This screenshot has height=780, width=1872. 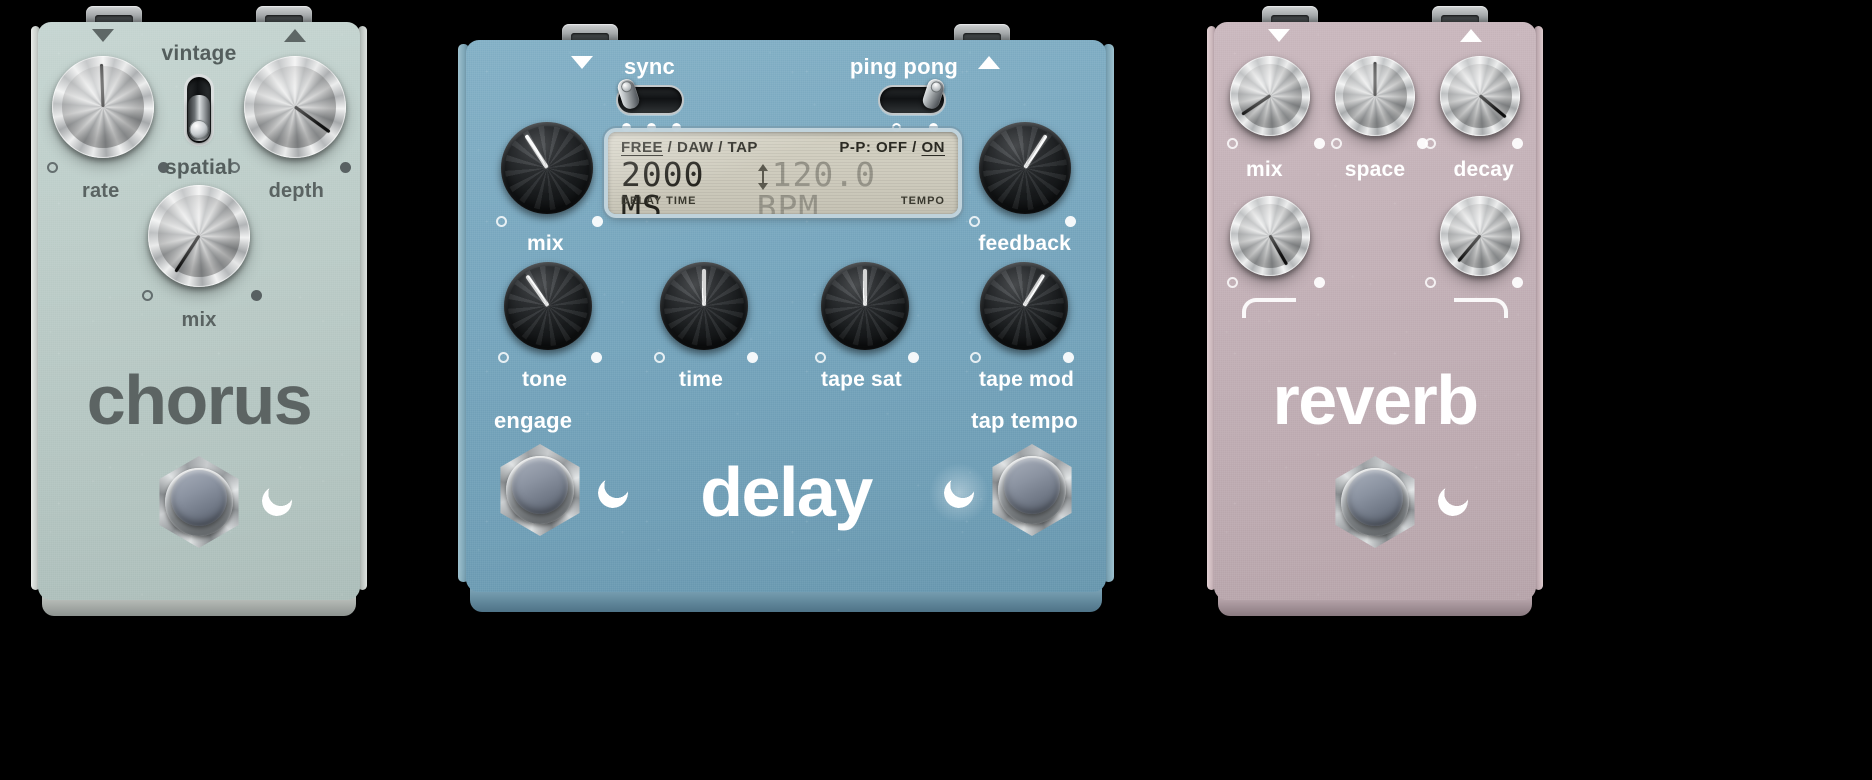 I want to click on knob-time-min-marker, so click(x=659, y=357).